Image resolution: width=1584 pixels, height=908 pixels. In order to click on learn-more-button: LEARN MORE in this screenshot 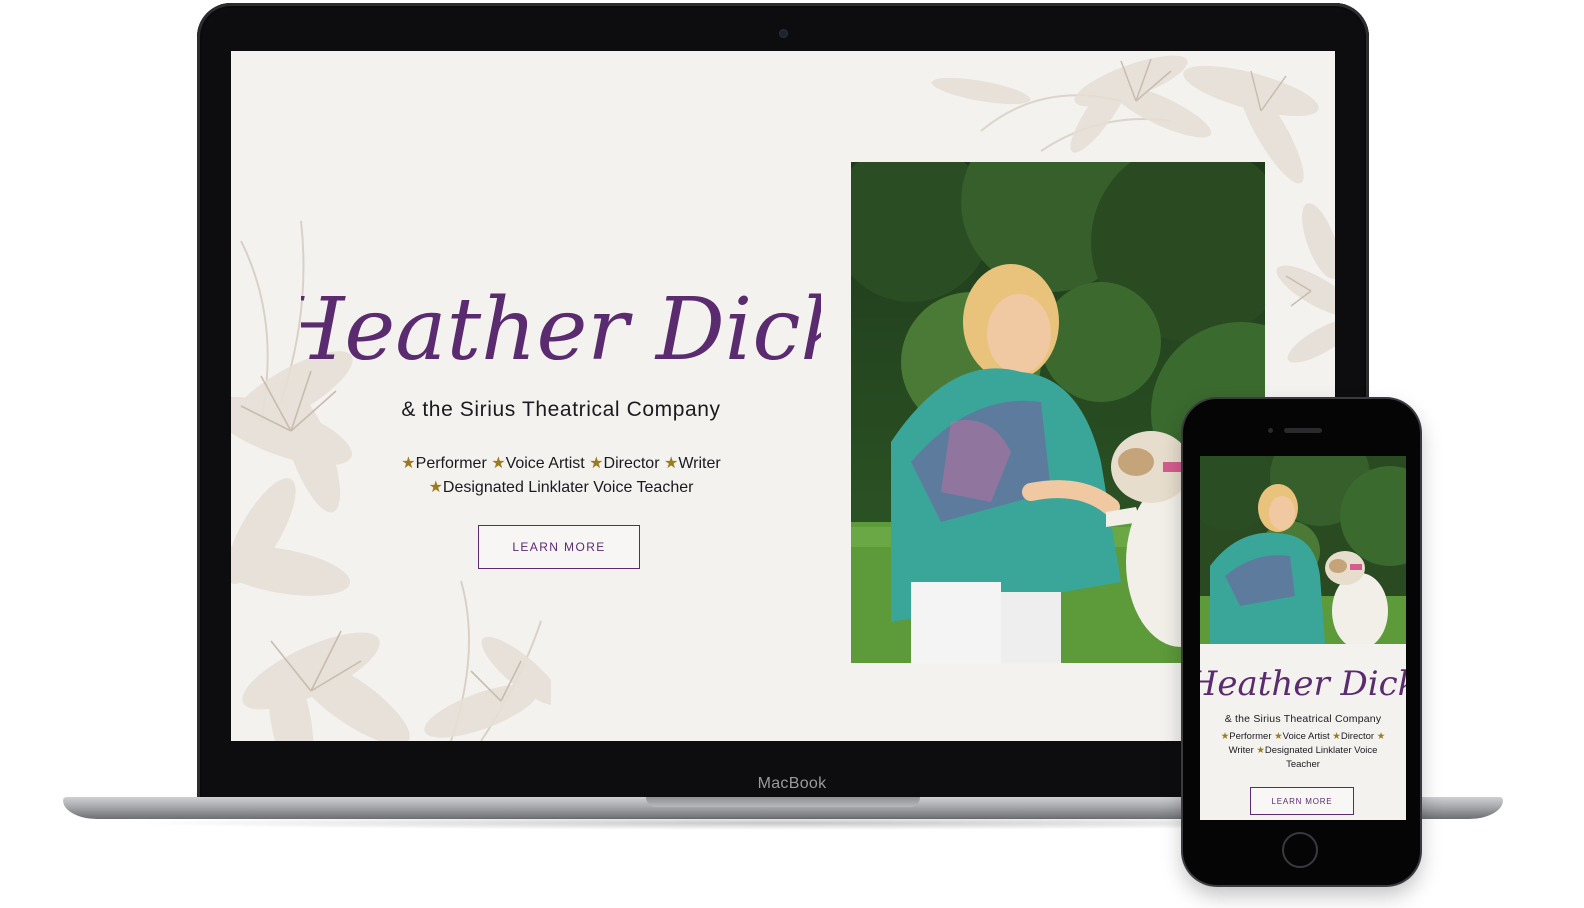, I will do `click(559, 547)`.